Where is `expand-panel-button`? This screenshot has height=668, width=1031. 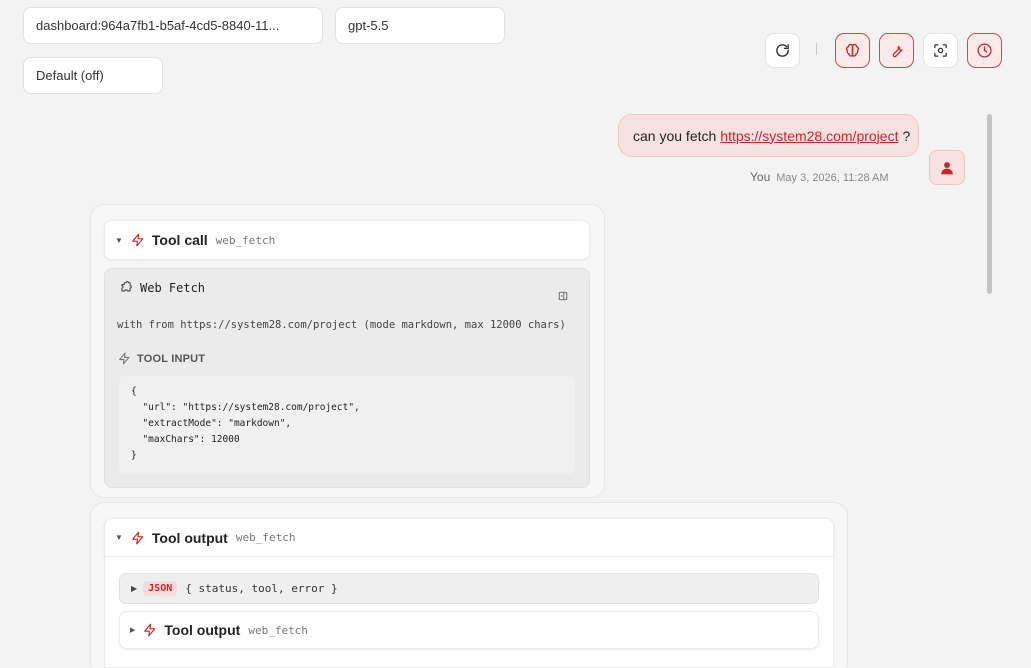 expand-panel-button is located at coordinates (563, 297).